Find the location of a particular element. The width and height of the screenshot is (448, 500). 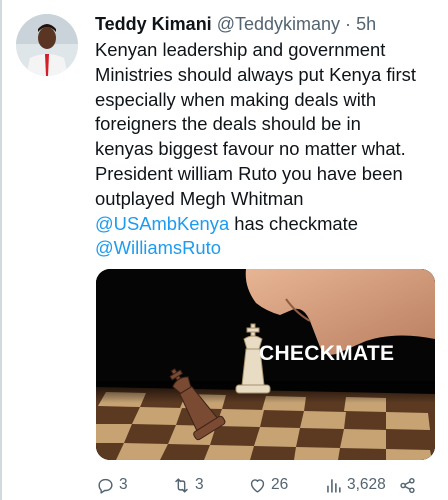

user-handle: @Teddykimany is located at coordinates (278, 24).